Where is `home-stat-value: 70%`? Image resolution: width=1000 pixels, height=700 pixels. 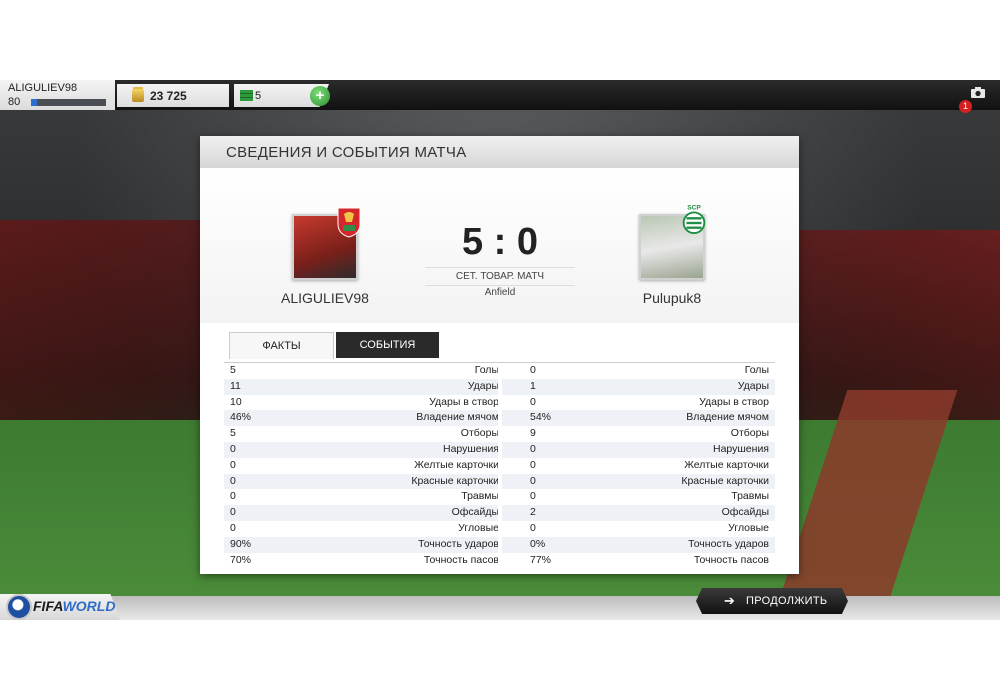
home-stat-value: 70% is located at coordinates (241, 559).